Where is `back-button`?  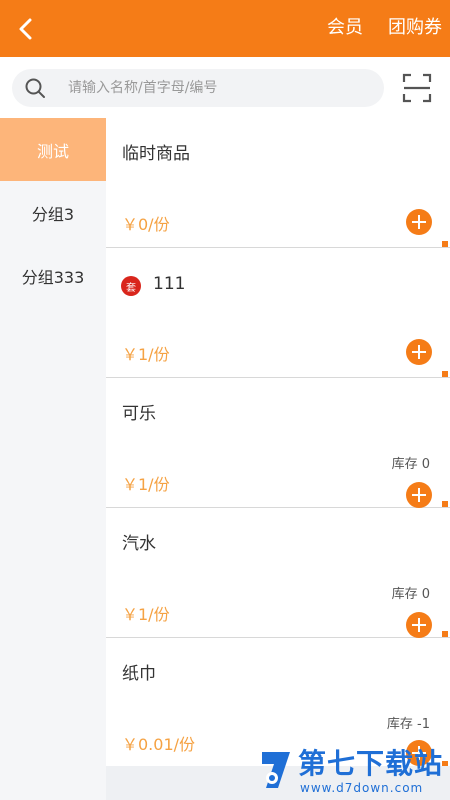 back-button is located at coordinates (27, 29).